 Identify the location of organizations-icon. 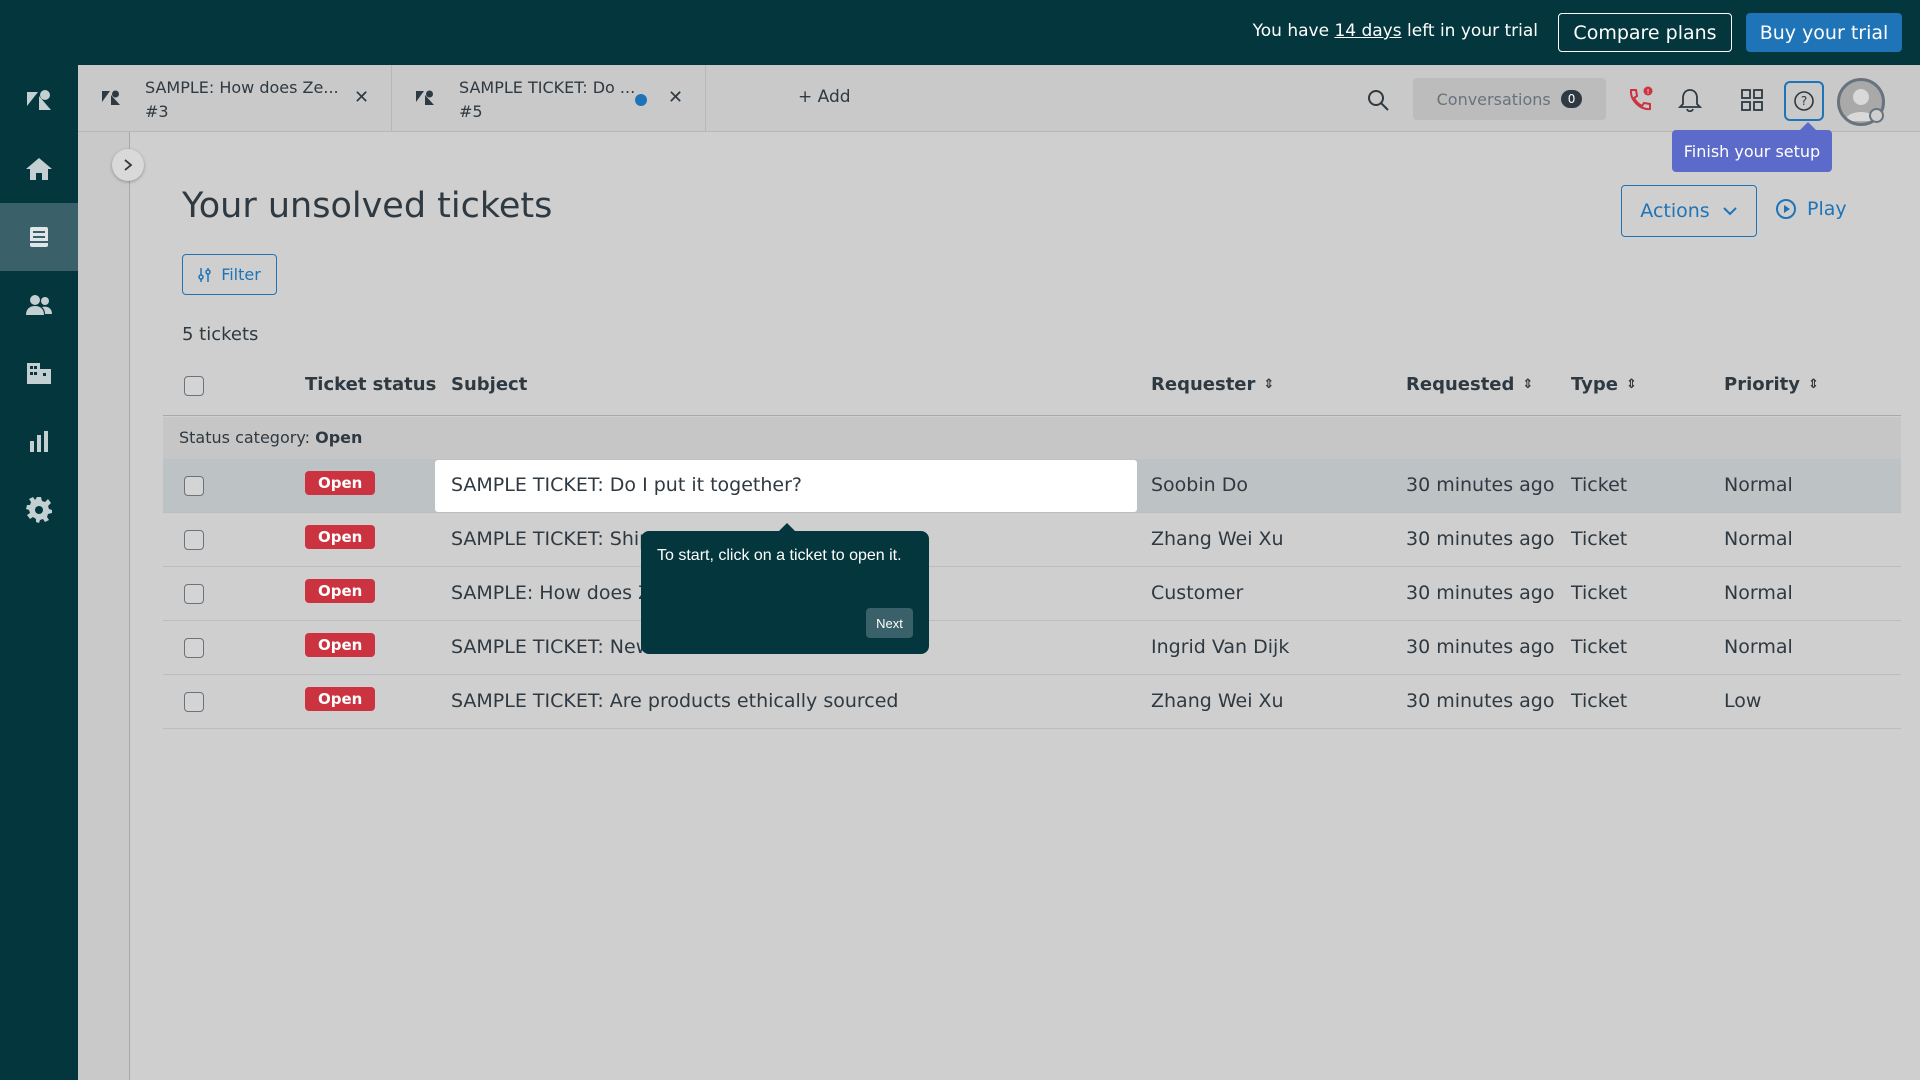
(39, 373).